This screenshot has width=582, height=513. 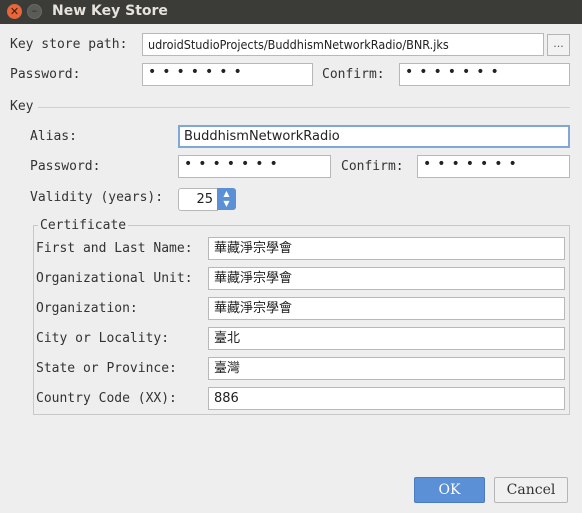 I want to click on keystore-password-label: Password:, so click(x=45, y=74).